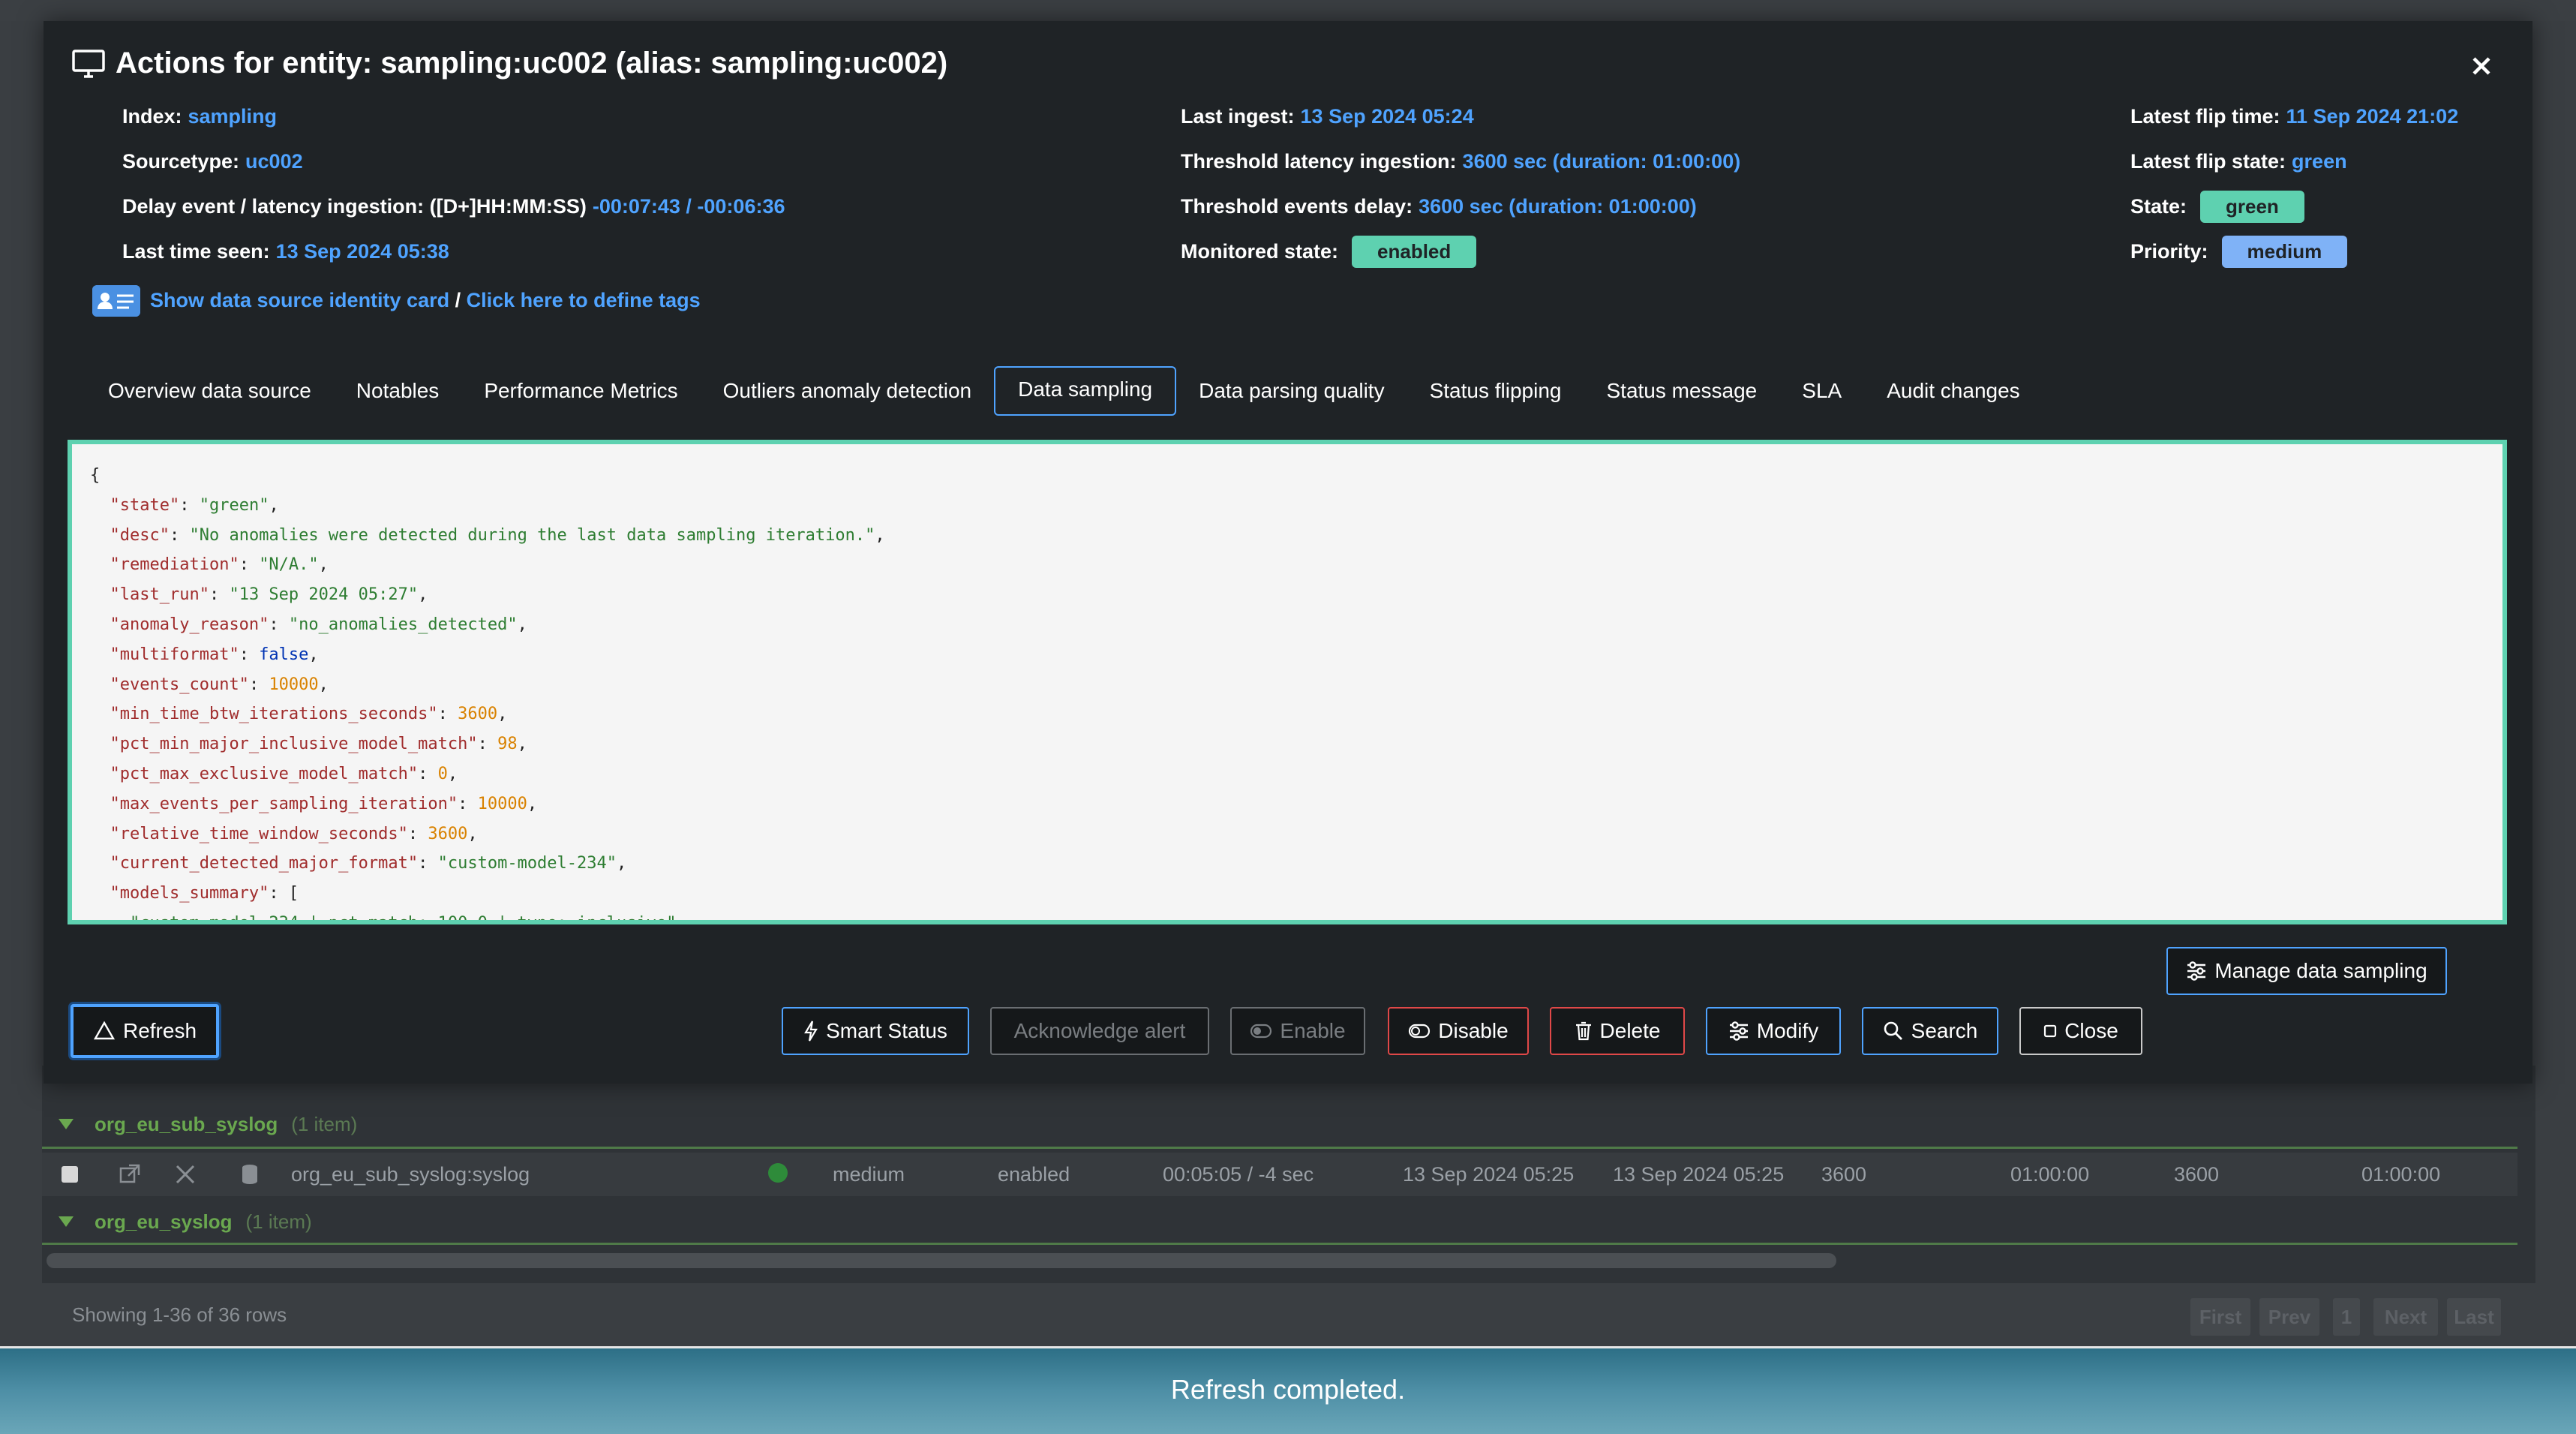 The width and height of the screenshot is (2576, 1434). I want to click on tools-icon, so click(185, 1175).